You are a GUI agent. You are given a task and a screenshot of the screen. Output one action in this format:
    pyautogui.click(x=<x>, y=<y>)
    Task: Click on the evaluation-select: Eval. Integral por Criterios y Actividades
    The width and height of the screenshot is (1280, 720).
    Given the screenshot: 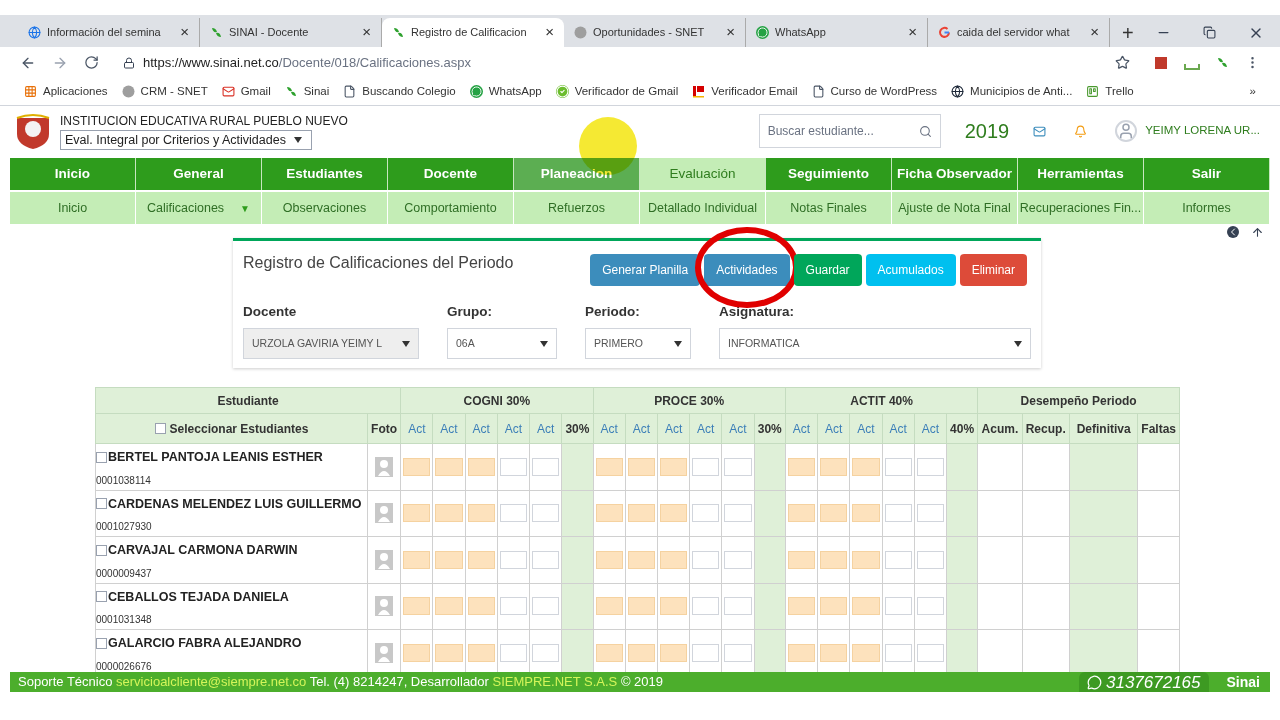 What is the action you would take?
    pyautogui.click(x=186, y=140)
    